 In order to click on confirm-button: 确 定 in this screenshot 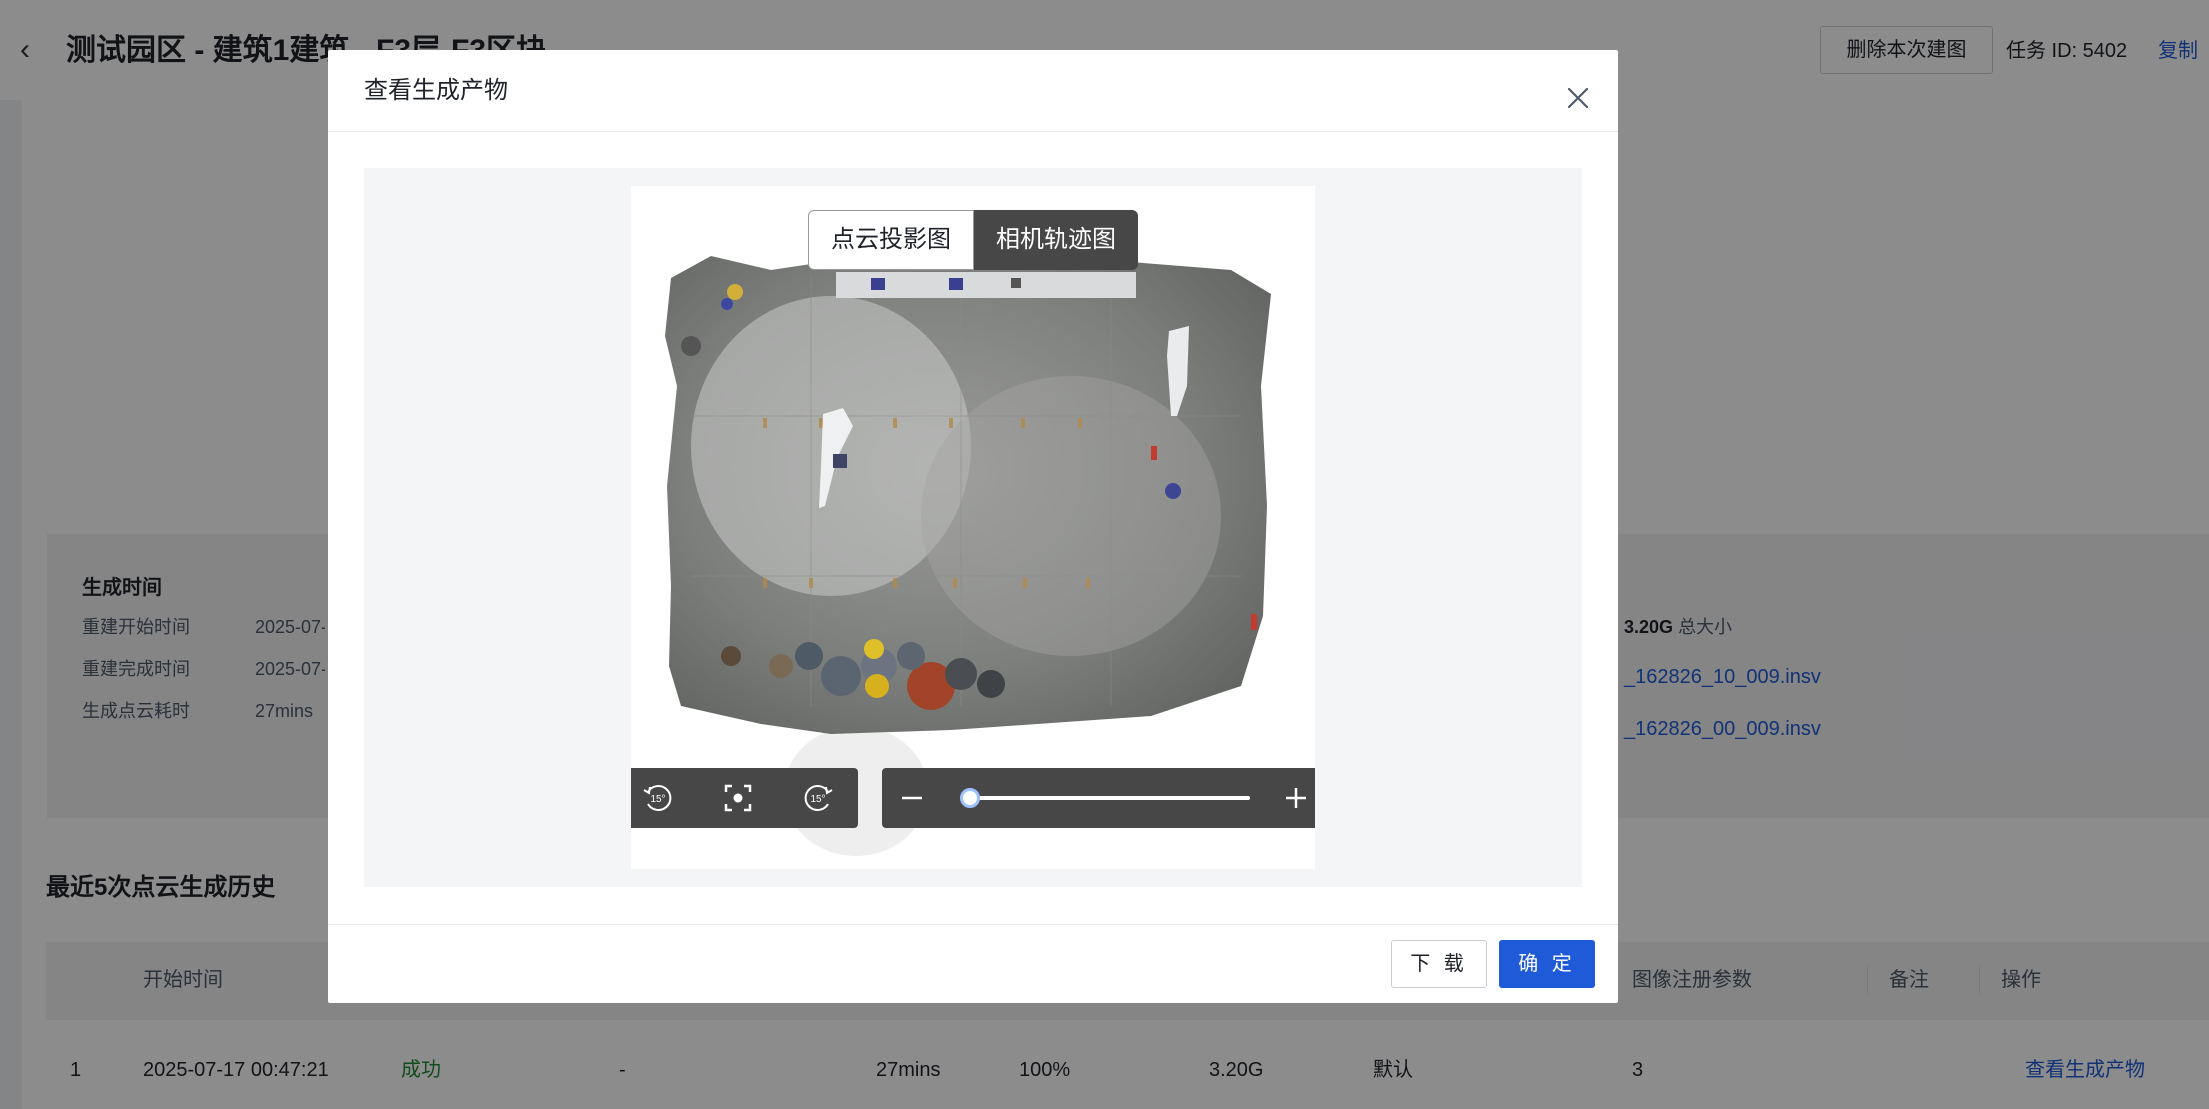, I will do `click(1547, 964)`.